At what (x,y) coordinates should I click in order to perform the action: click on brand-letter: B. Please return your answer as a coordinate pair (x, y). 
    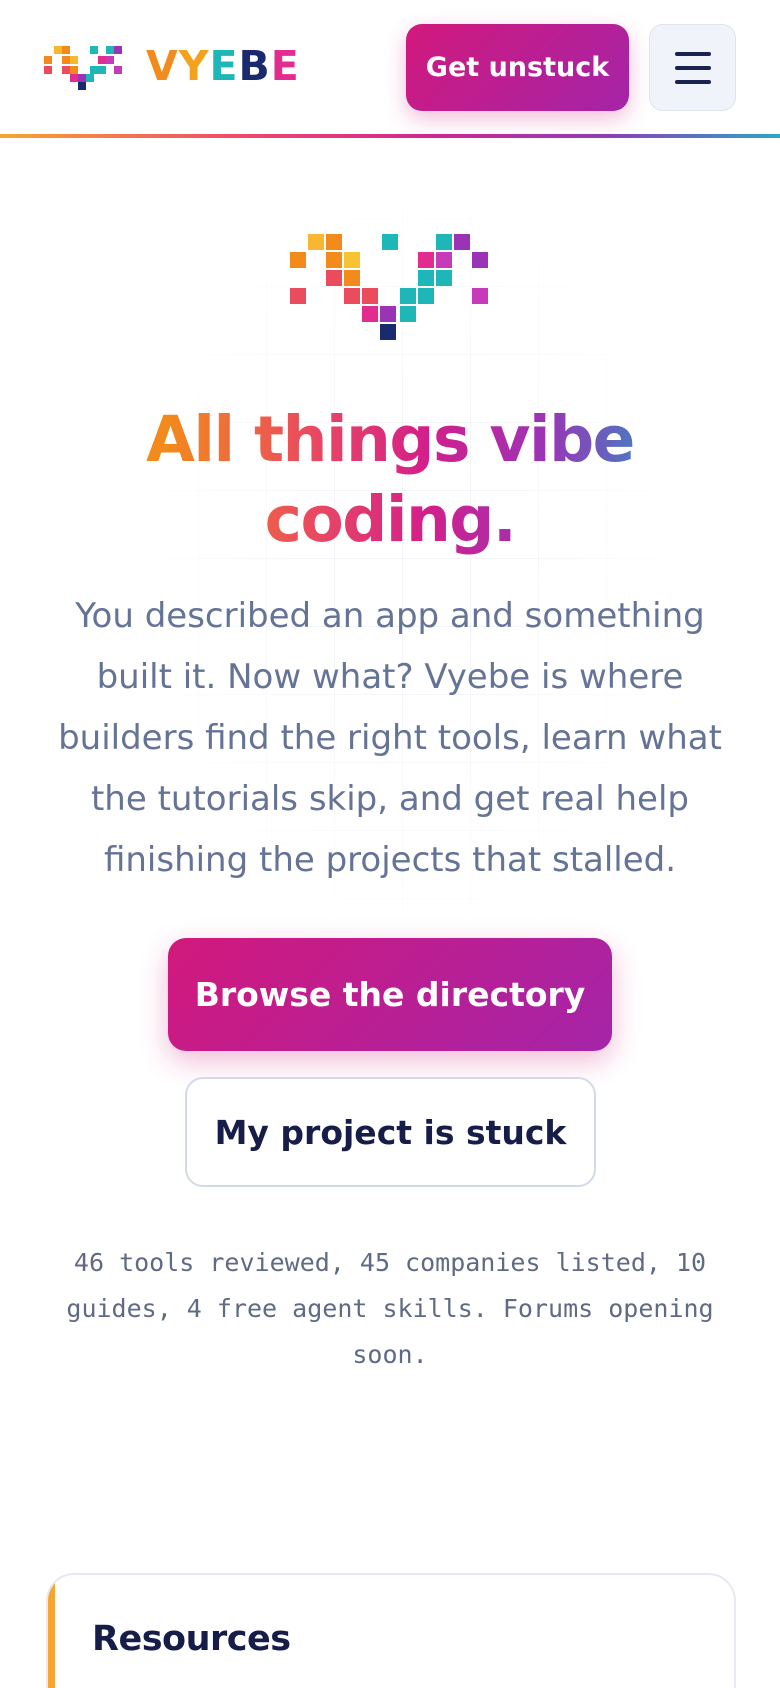
    Looking at the image, I should click on (254, 66).